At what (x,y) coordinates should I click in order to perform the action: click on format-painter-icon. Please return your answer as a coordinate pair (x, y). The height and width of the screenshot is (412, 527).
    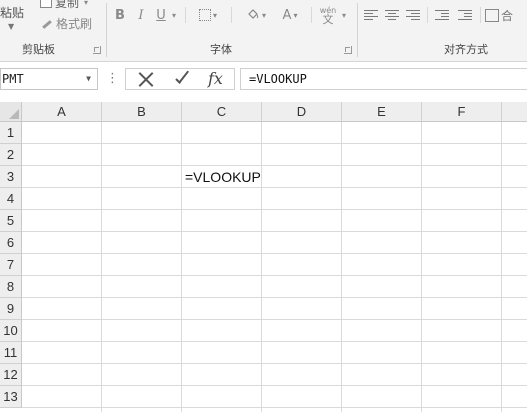
    Looking at the image, I should click on (46, 23).